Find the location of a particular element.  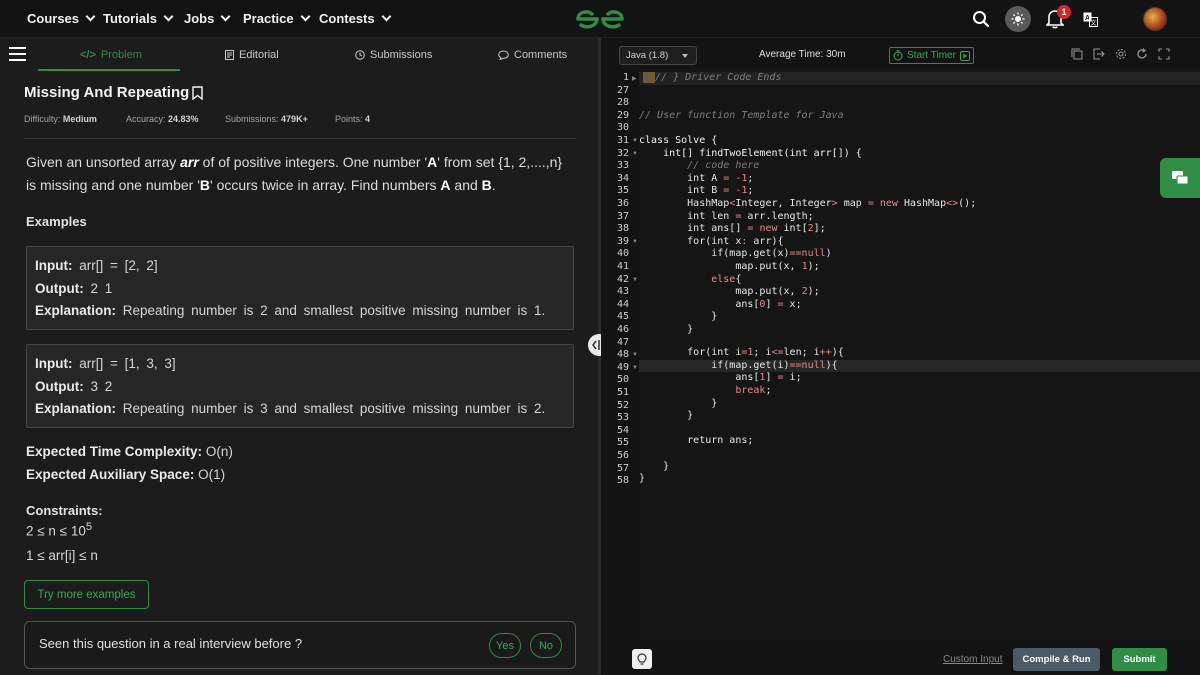

difficulty-meta: Difficulty: Medium is located at coordinates (60, 119).